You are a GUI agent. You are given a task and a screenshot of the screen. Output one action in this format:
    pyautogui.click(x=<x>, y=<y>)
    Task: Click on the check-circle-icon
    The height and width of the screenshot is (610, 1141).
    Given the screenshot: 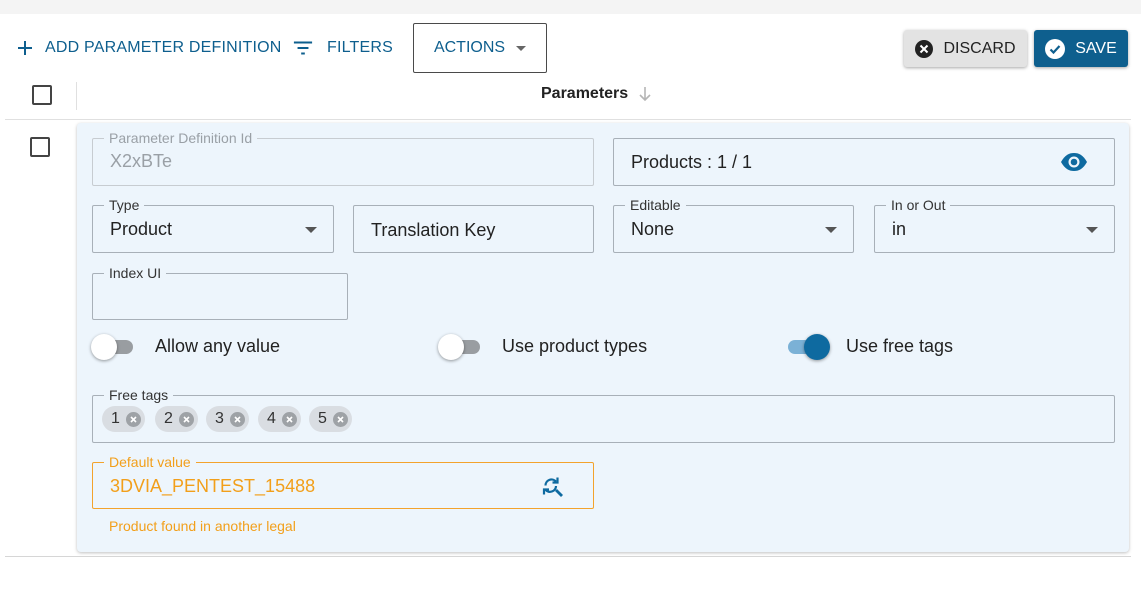 What is the action you would take?
    pyautogui.click(x=1055, y=48)
    